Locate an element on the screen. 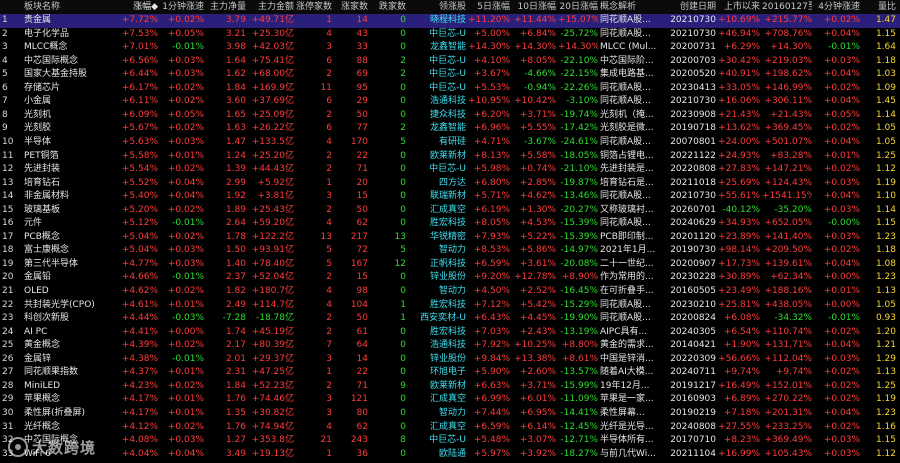 The image size is (900, 463). cell-name: 光刻机 is located at coordinates (70, 116).